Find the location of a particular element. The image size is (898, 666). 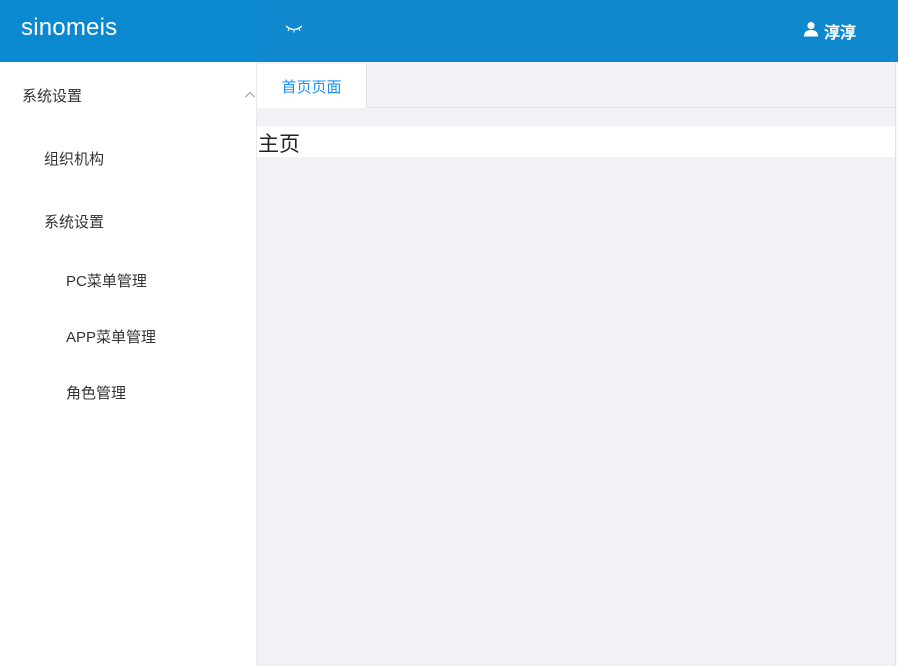

user-icon is located at coordinates (813, 31).